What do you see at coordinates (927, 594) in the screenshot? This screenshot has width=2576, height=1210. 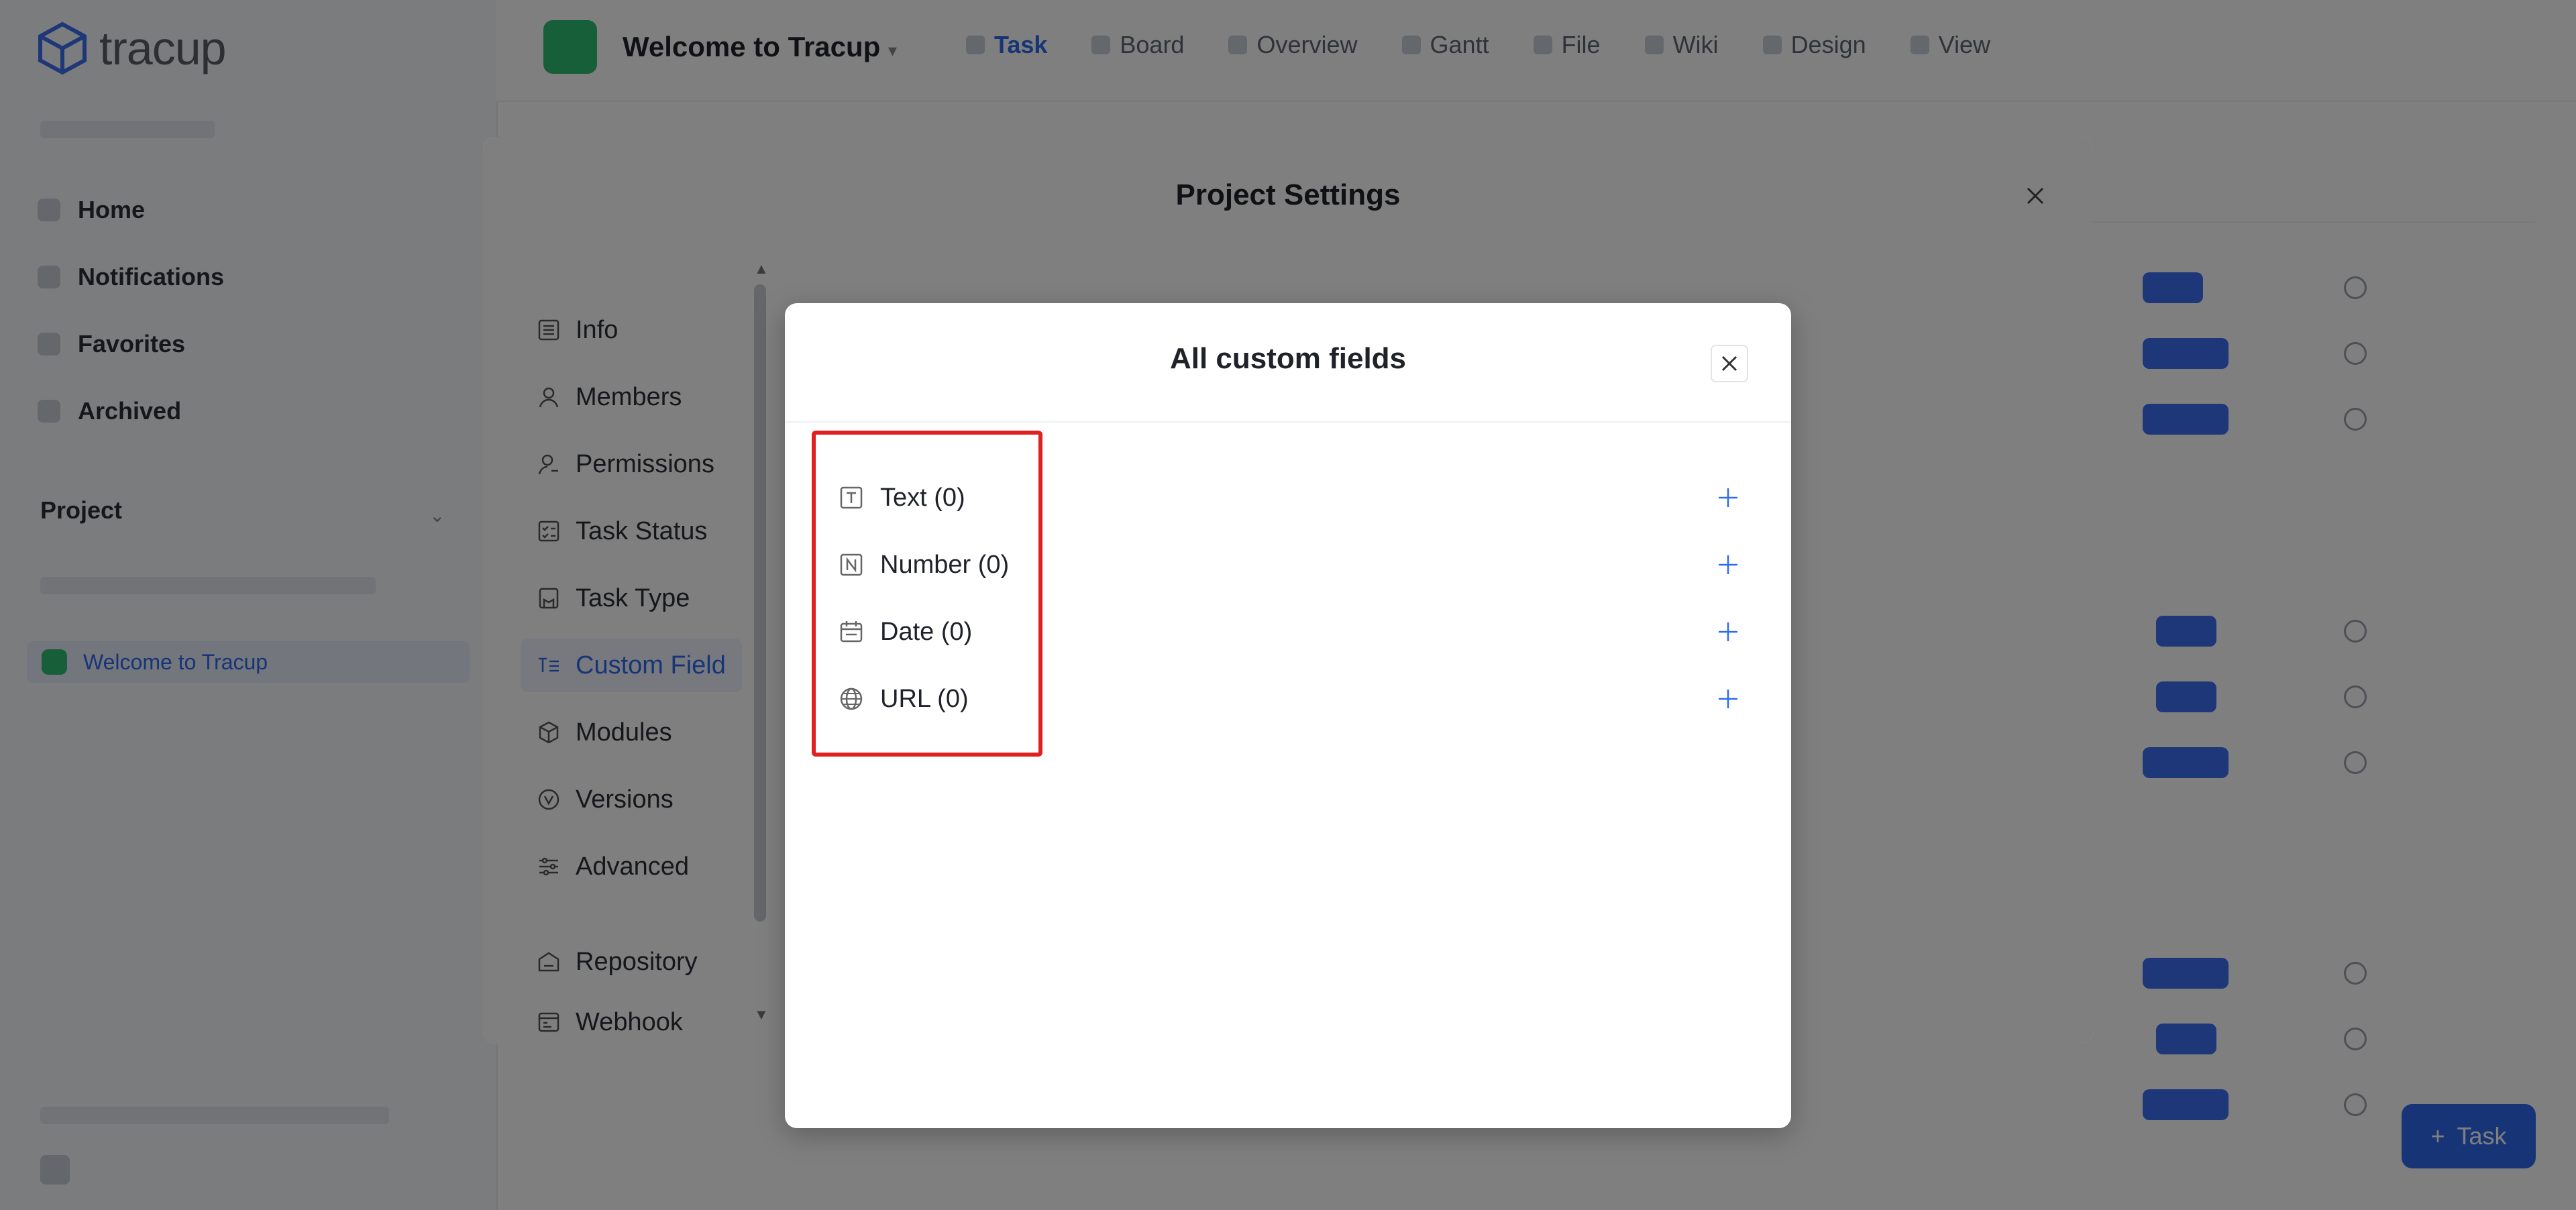 I see `highlight-box` at bounding box center [927, 594].